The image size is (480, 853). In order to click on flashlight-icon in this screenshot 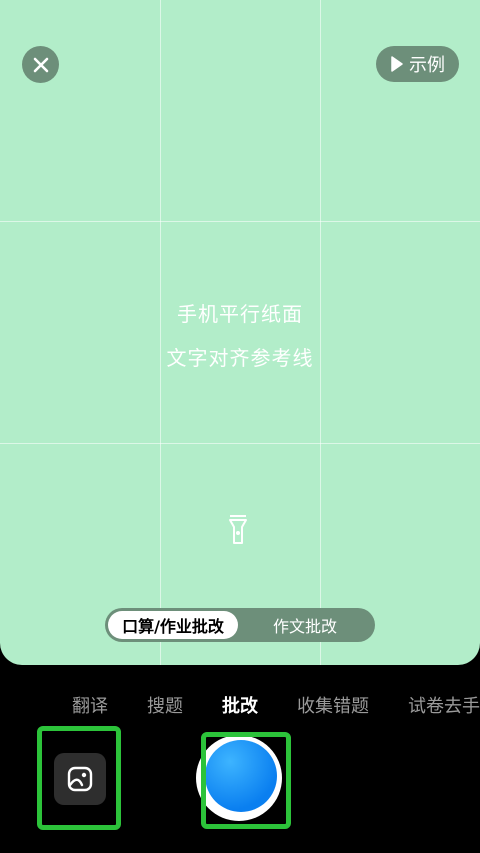, I will do `click(238, 530)`.